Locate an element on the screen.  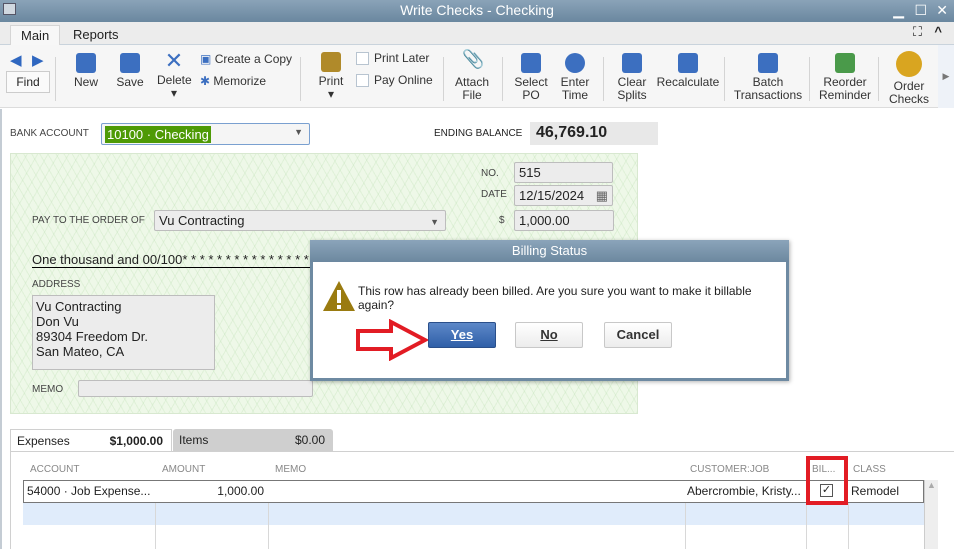
header-amount: AMOUNT is located at coordinates (183, 469).